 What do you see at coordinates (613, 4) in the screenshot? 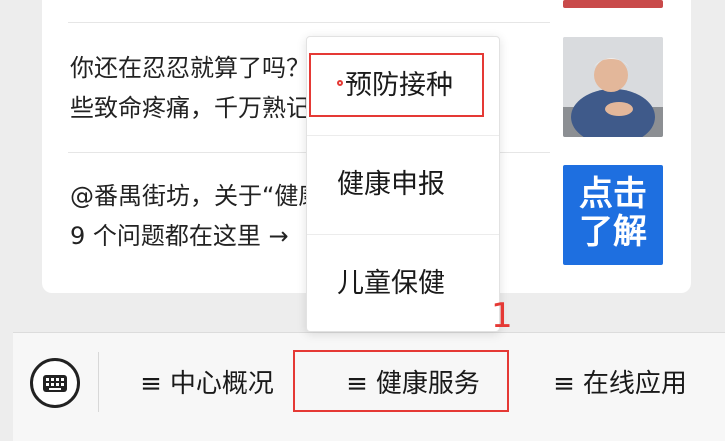
I see `article-thumbnail-top` at bounding box center [613, 4].